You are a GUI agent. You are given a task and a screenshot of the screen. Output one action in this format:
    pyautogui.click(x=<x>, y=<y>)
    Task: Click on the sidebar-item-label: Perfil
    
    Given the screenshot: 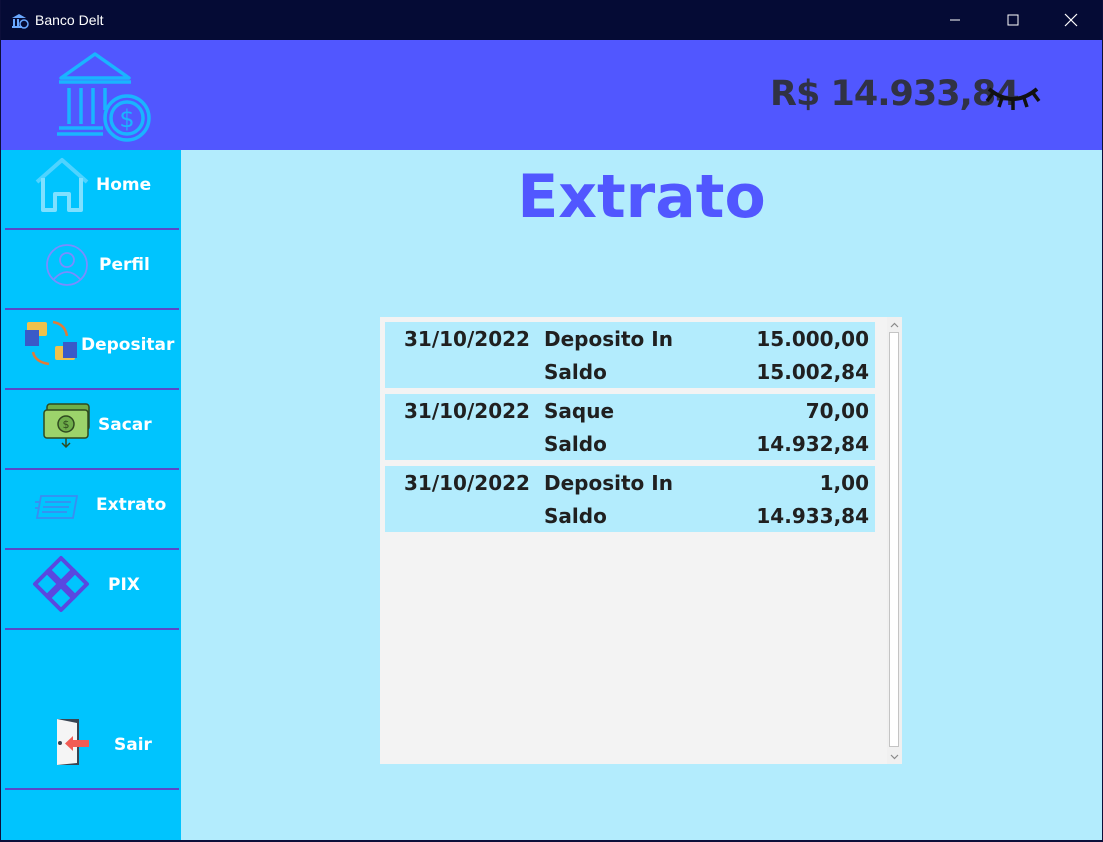 What is the action you would take?
    pyautogui.click(x=124, y=265)
    